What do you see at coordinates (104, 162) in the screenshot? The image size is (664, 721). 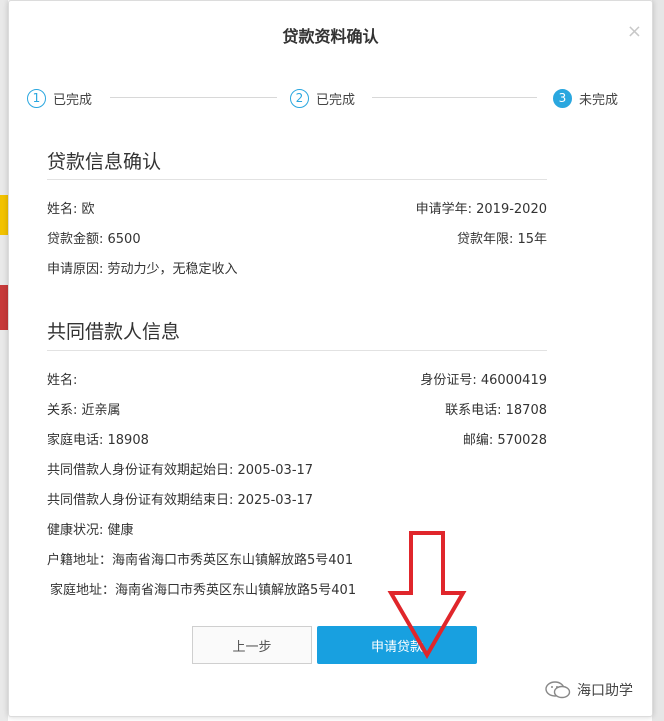 I see `loan-info-title: 贷款信息确认` at bounding box center [104, 162].